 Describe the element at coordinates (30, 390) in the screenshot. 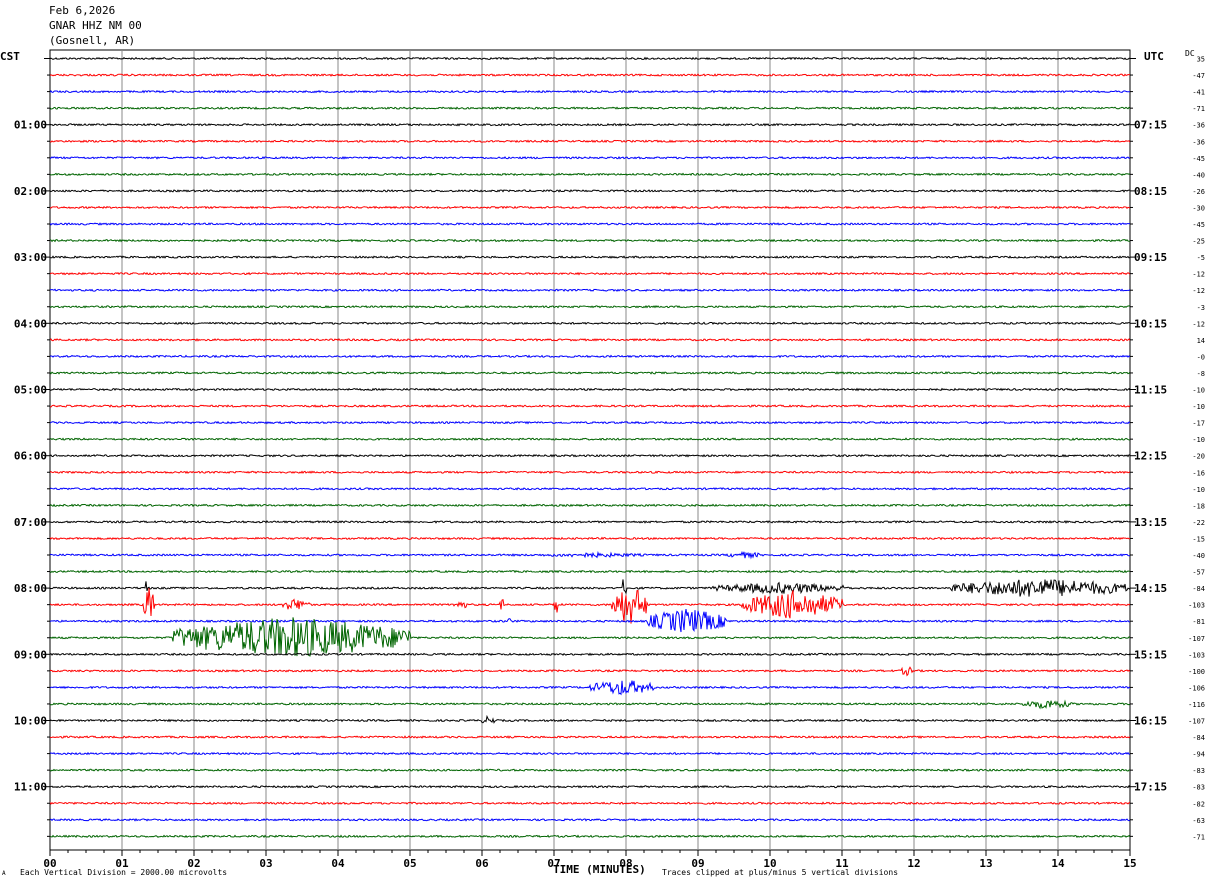

I see `left-hour-label: 05:00` at that location.